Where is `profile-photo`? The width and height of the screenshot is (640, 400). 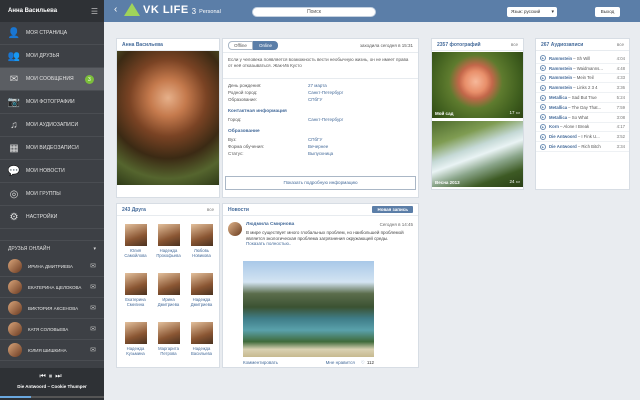 profile-photo is located at coordinates (168, 118).